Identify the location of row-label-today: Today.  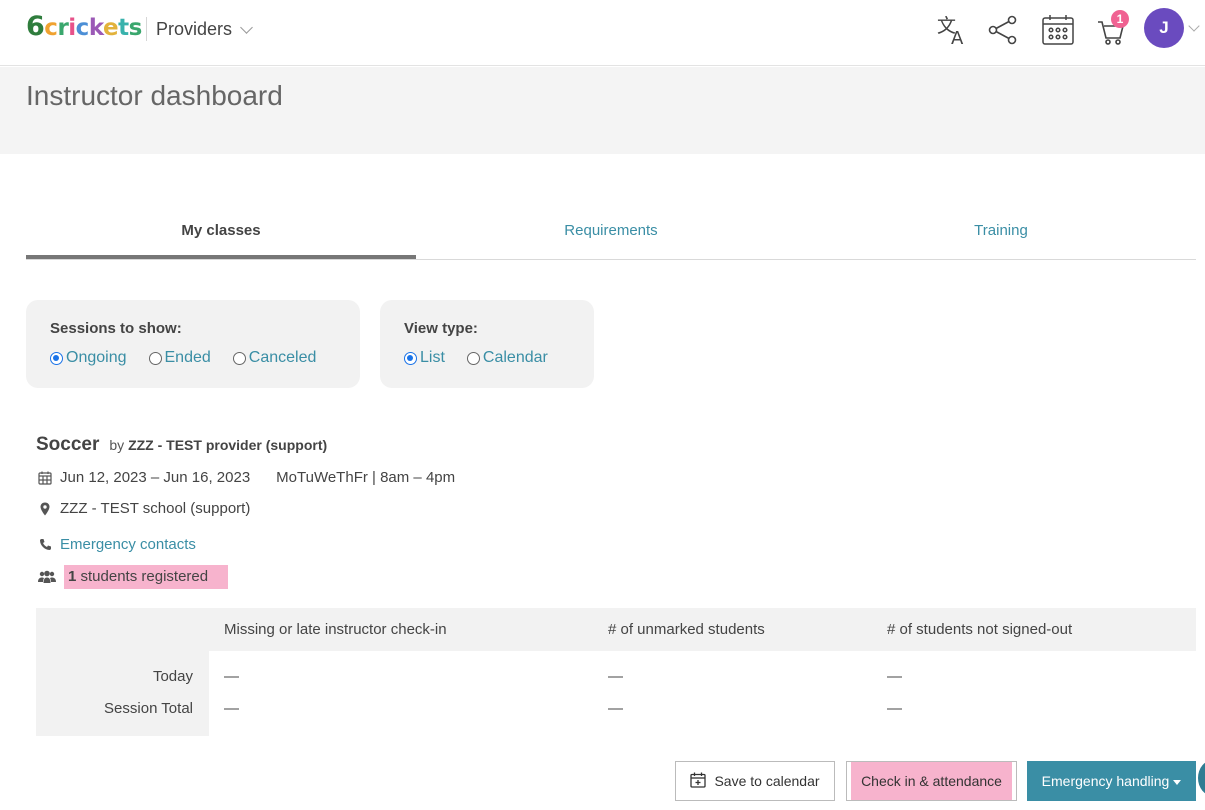
(172, 676).